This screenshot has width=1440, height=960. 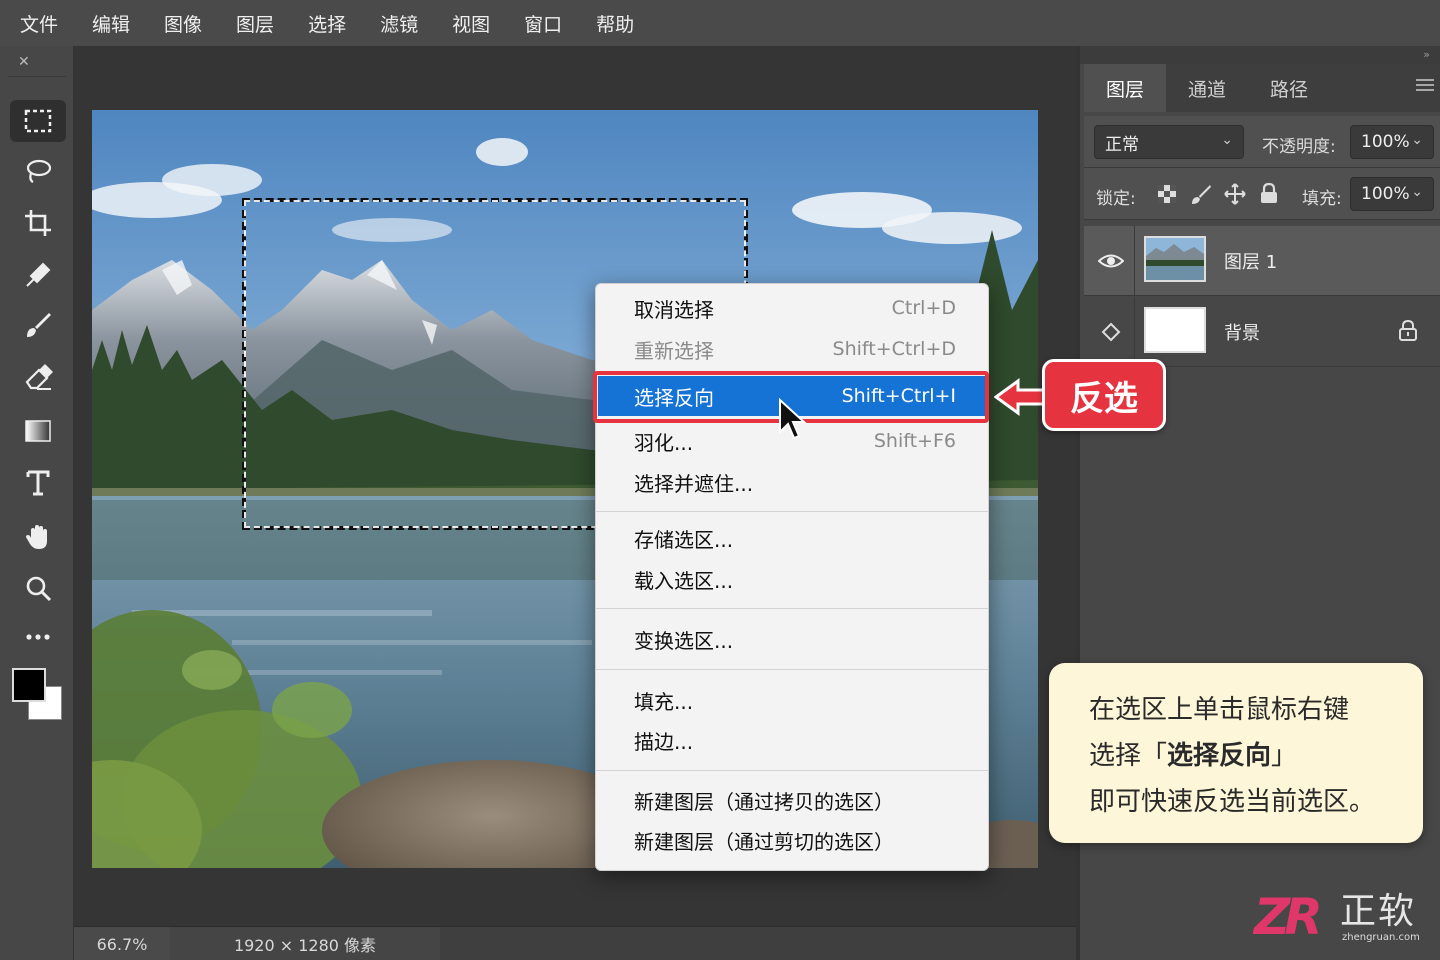 I want to click on hand-tool, so click(x=38, y=537).